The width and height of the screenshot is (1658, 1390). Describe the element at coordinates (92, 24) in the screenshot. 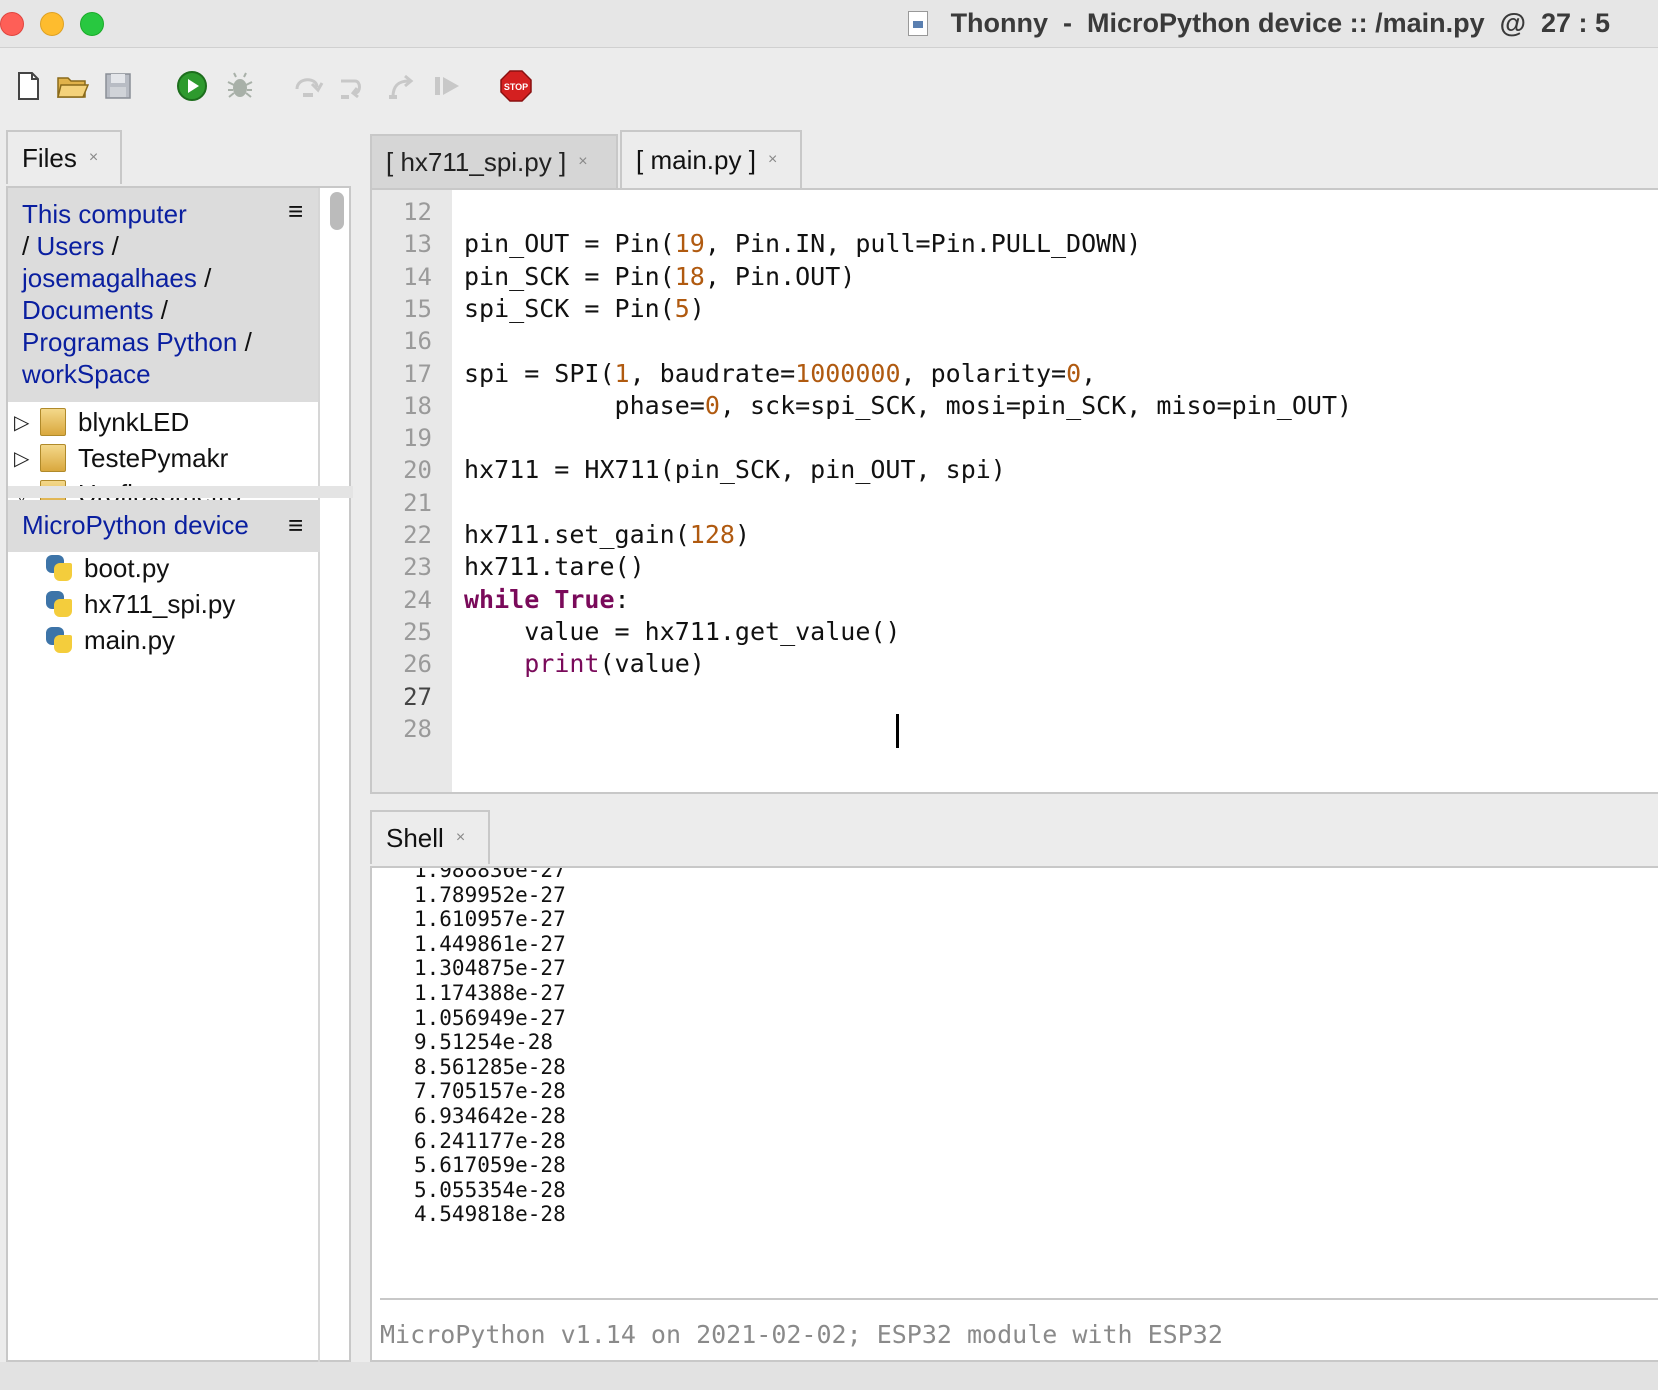

I see `maximize-window-button` at that location.